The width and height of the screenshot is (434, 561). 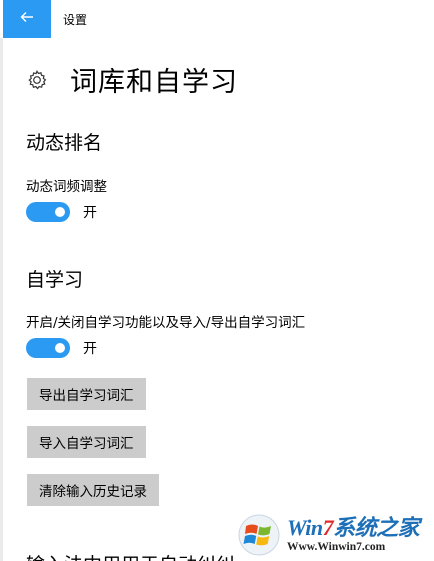 I want to click on watermark-brand: Win7系统之家, so click(x=353, y=527).